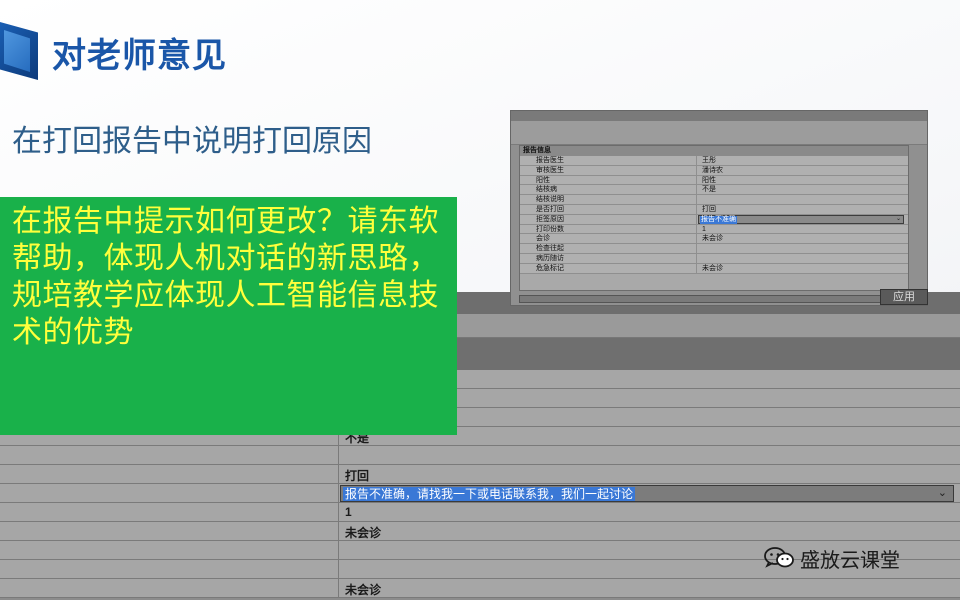  I want to click on report-info-label: 结核病, so click(546, 190).